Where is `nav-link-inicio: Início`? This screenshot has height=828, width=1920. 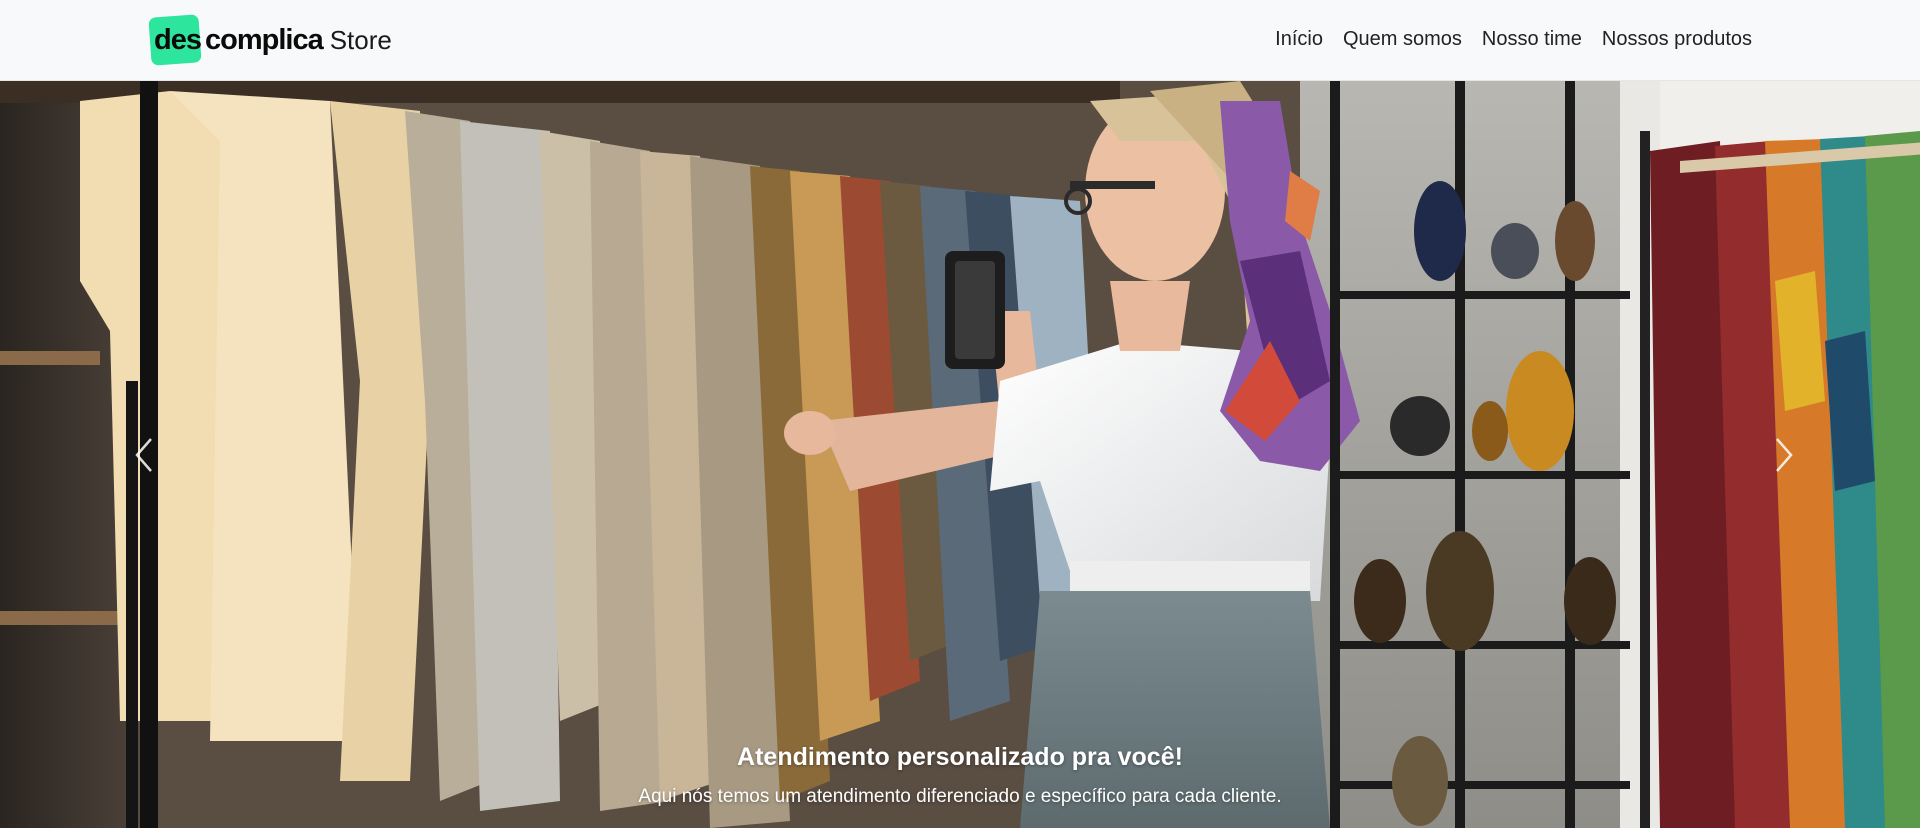
nav-link-inicio: Início is located at coordinates (1299, 39).